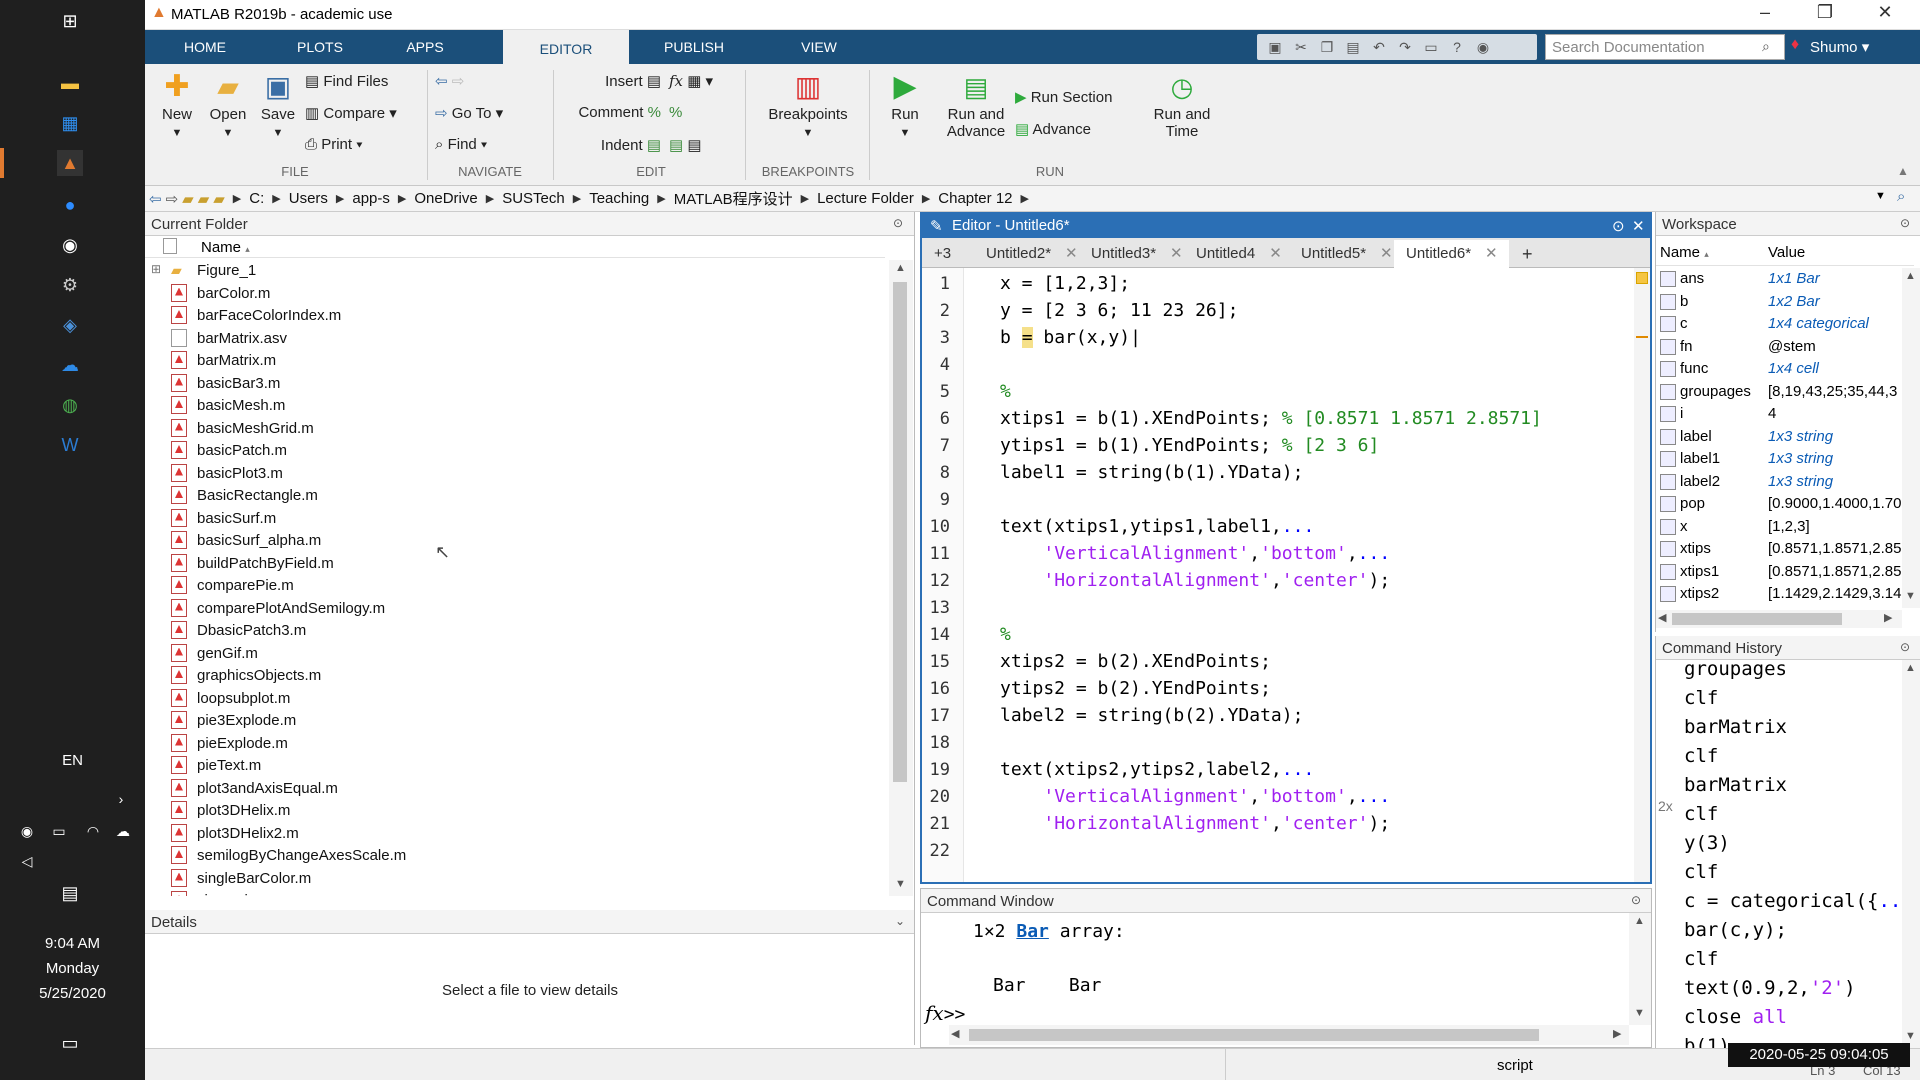 The image size is (1920, 1080). Describe the element at coordinates (365, 144) in the screenshot. I see `print-button: ⎙ Print ▾` at that location.